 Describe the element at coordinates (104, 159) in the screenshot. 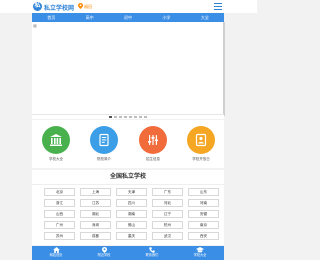

I see `quick-link-label: 院校简介` at that location.